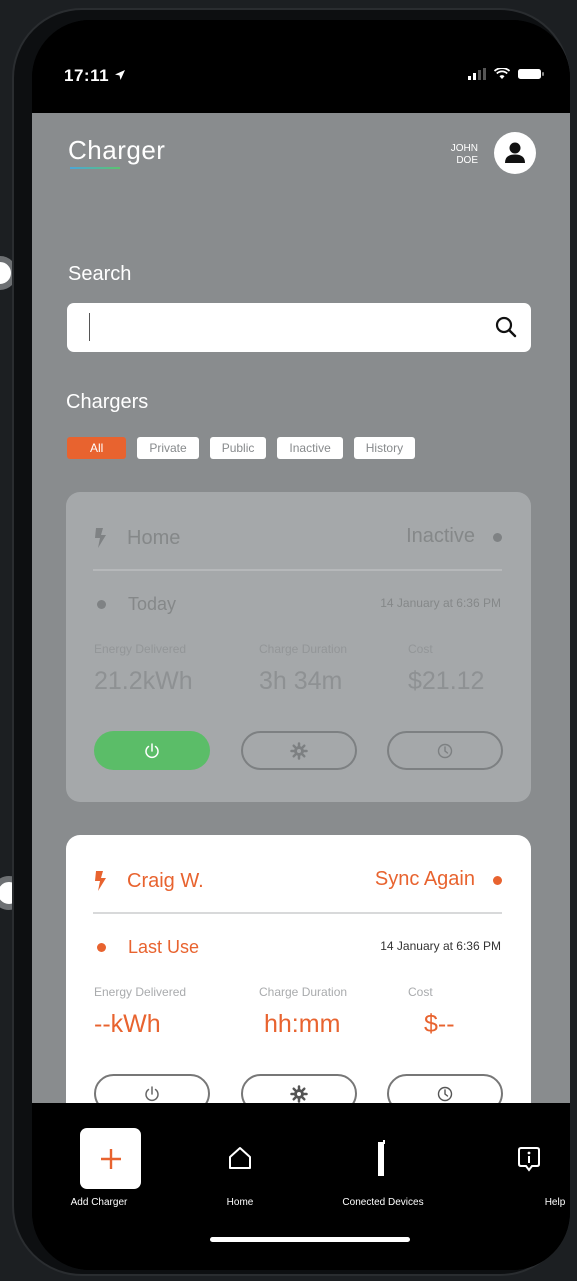  Describe the element at coordinates (127, 1024) in the screenshot. I see `energy-value: --kWh` at that location.